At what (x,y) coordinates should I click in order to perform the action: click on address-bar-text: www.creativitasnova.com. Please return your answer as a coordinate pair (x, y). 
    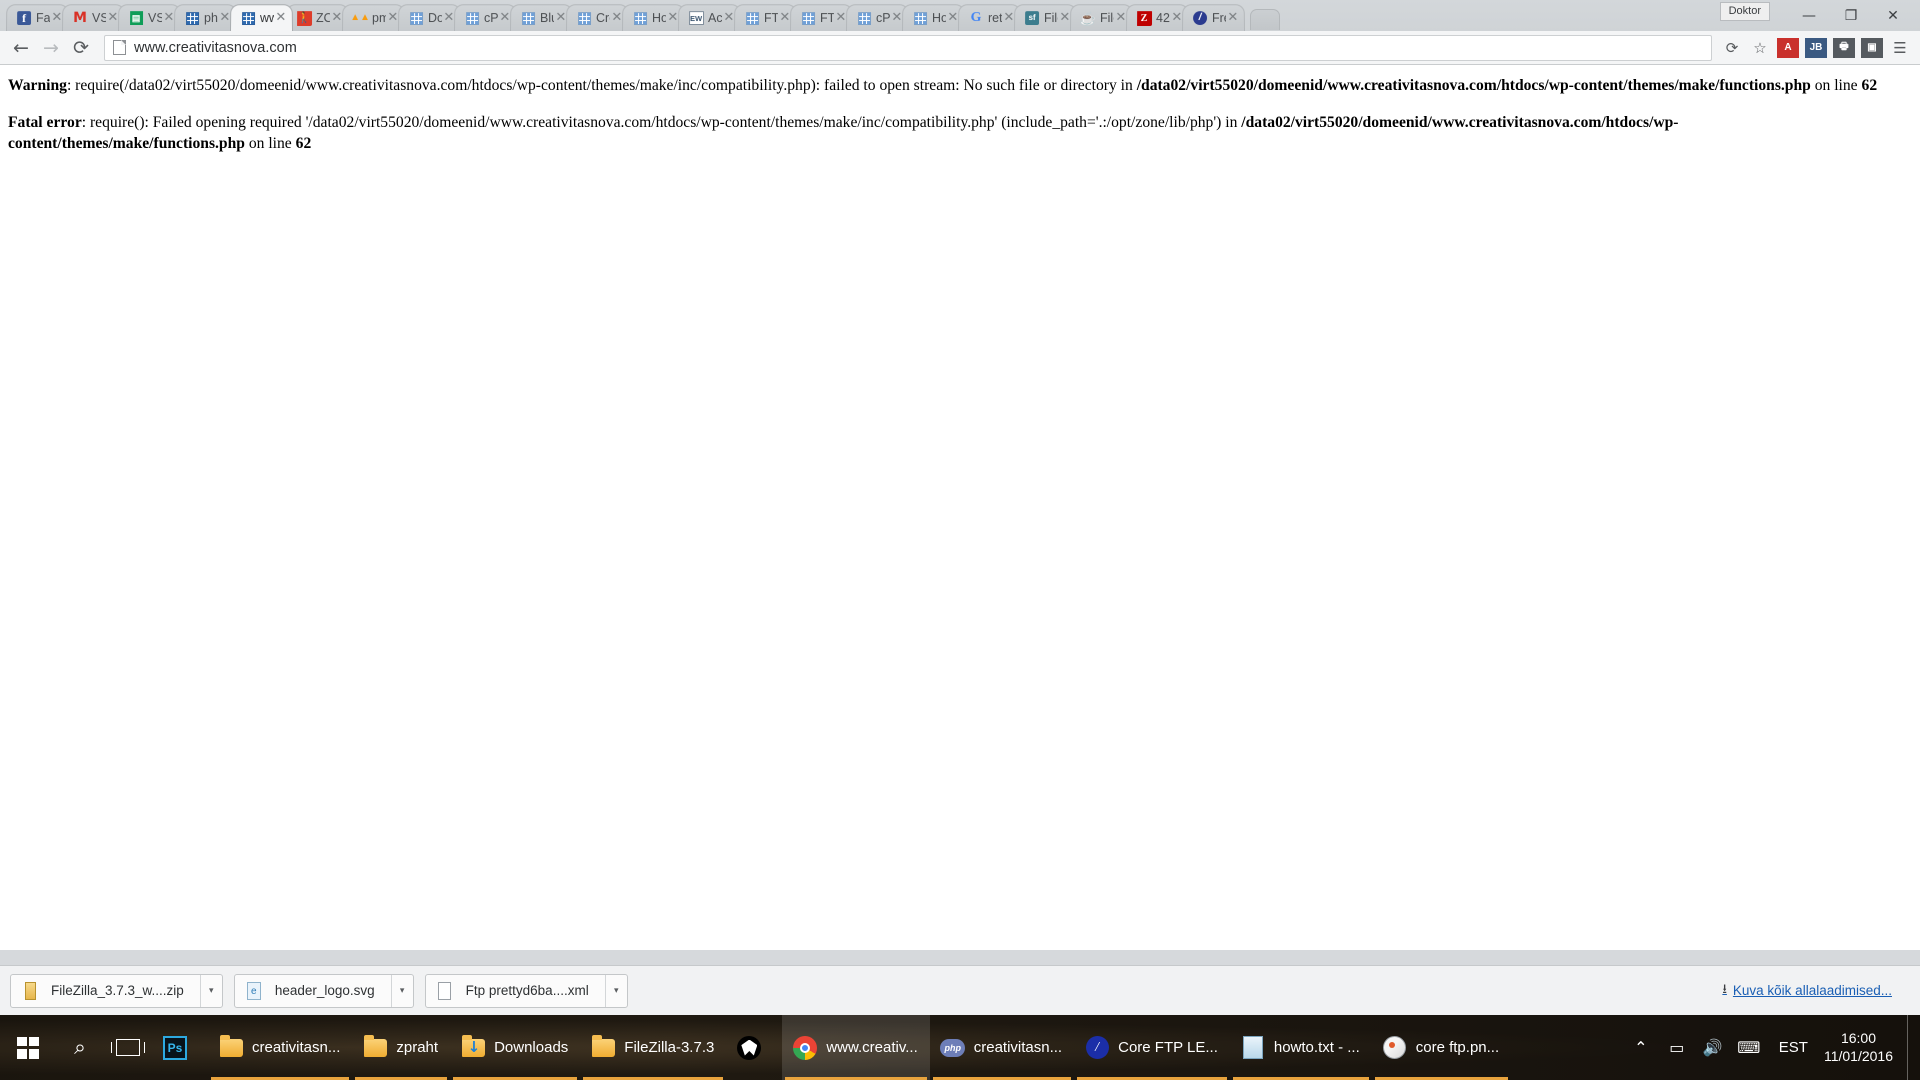
    Looking at the image, I should click on (215, 47).